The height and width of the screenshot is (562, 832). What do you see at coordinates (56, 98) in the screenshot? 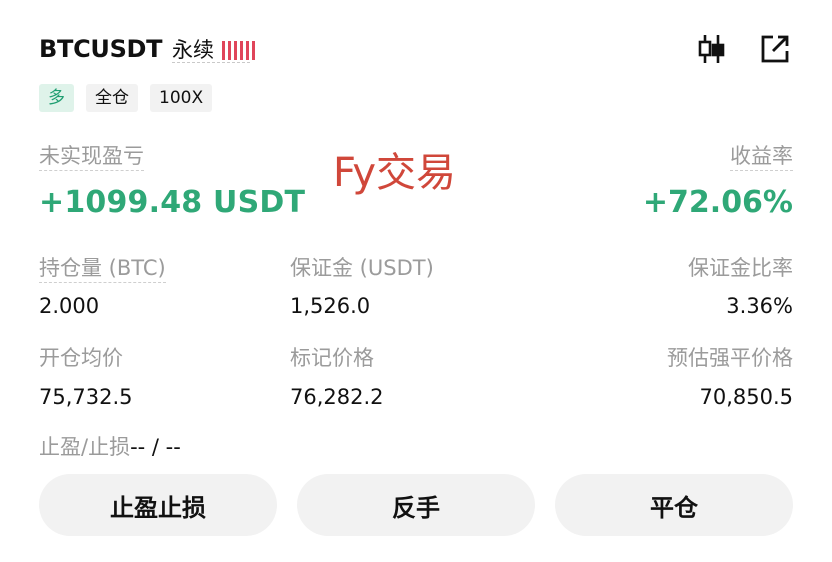
I see `position-side-tag: 多` at bounding box center [56, 98].